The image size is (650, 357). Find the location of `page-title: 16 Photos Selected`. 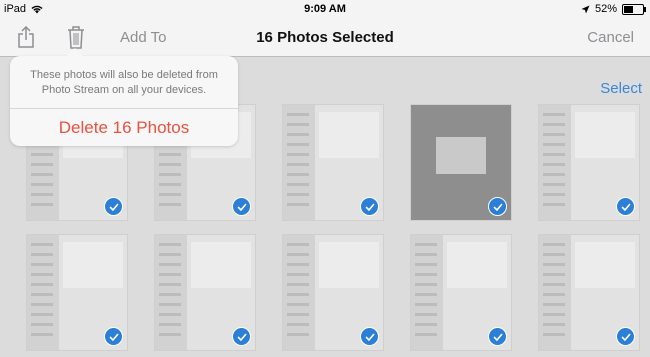

page-title: 16 Photos Selected is located at coordinates (325, 37).